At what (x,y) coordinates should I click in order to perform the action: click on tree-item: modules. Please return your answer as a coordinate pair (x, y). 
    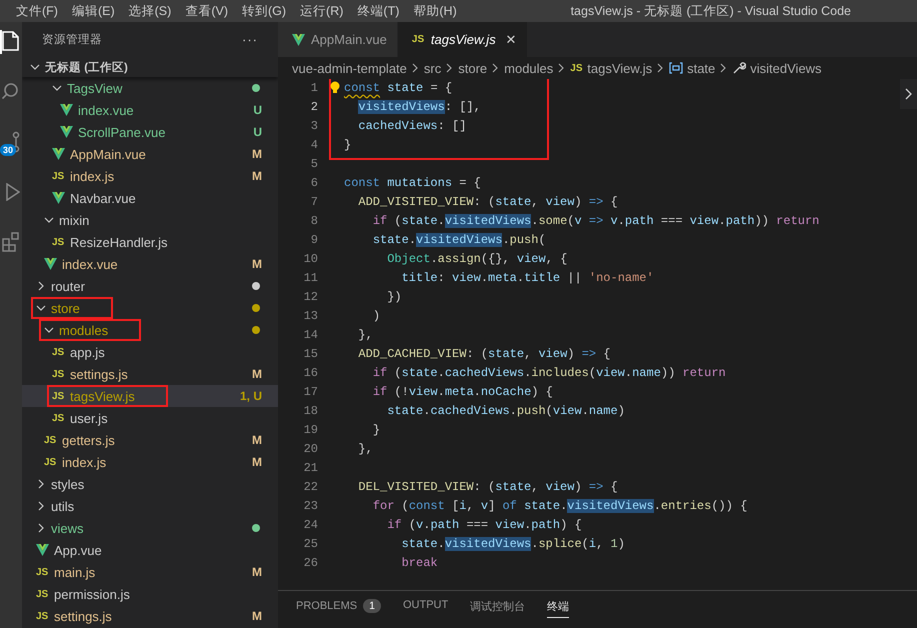
    Looking at the image, I should click on (150, 330).